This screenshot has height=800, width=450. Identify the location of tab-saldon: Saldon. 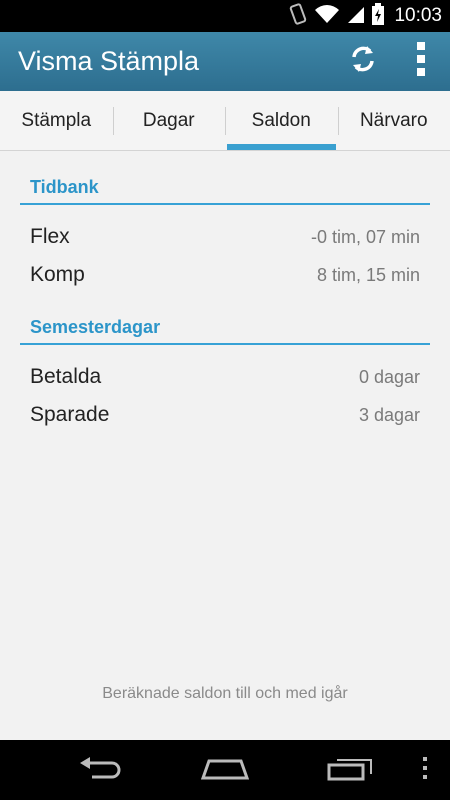
(281, 120).